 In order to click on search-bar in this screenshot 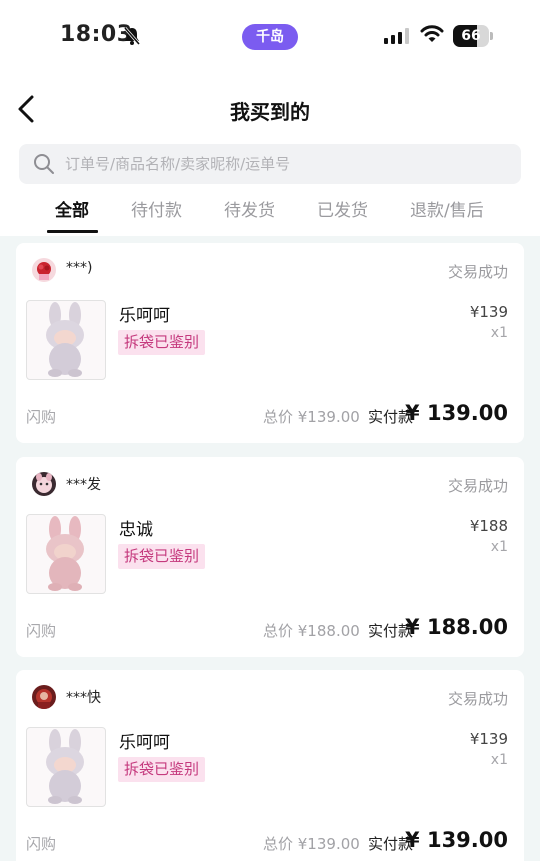, I will do `click(270, 164)`.